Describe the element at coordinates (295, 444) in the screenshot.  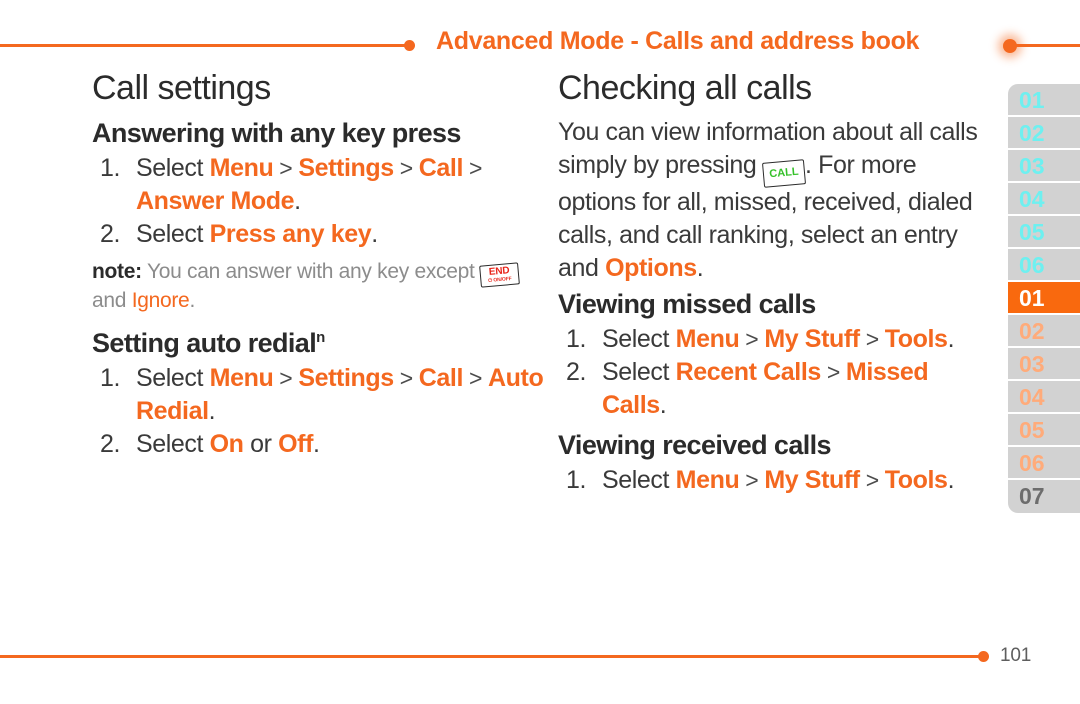
I see `menu-option-off: Off` at that location.